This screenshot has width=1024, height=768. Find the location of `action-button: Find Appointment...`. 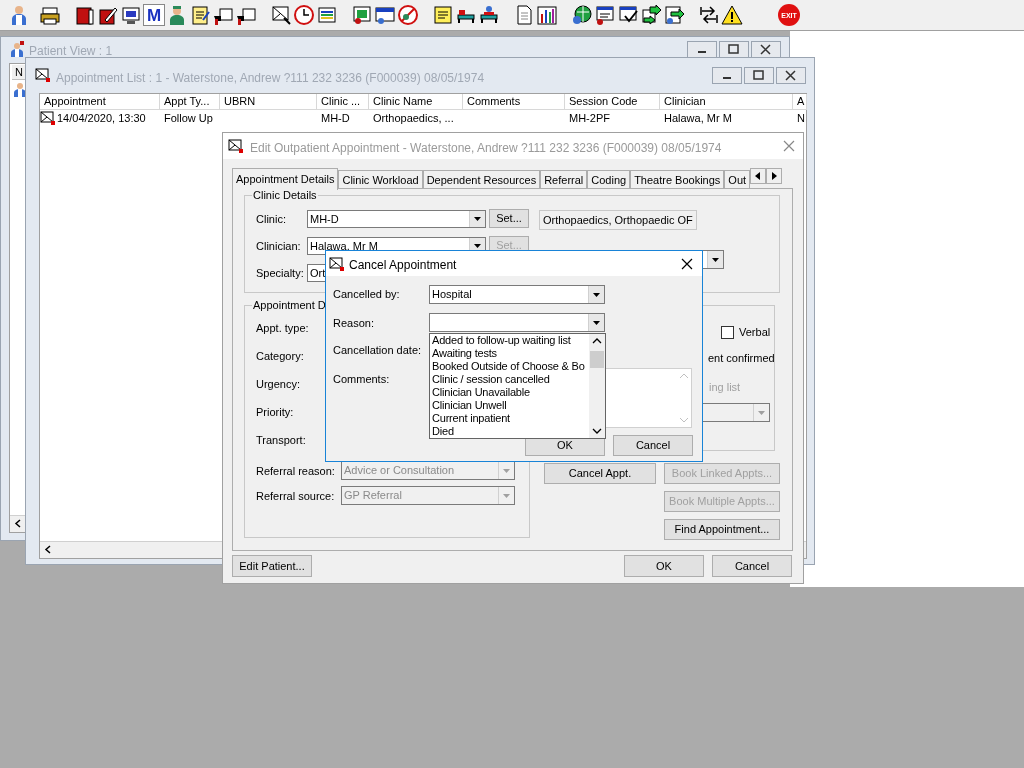

action-button: Find Appointment... is located at coordinates (722, 529).